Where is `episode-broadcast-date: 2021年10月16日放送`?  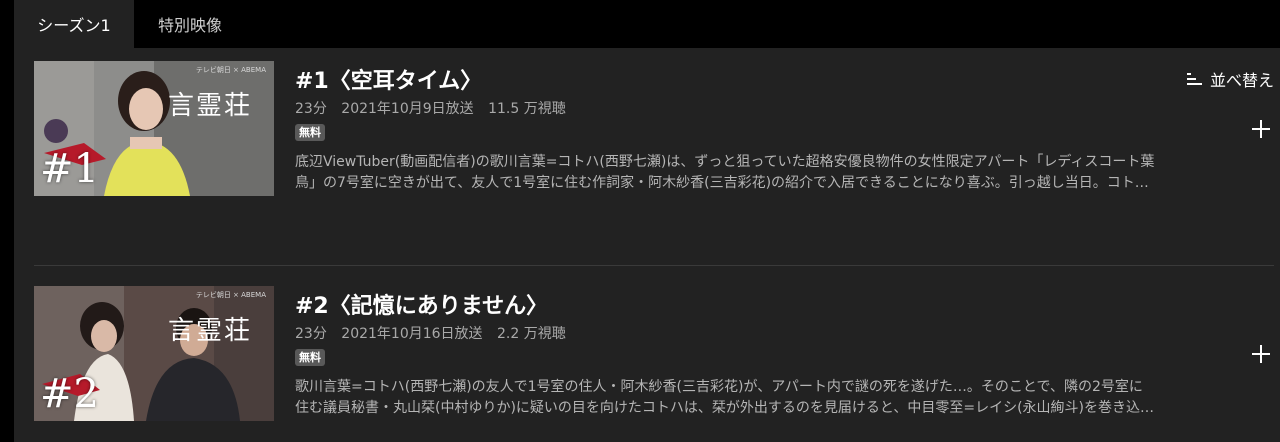
episode-broadcast-date: 2021年10月16日放送 is located at coordinates (412, 334).